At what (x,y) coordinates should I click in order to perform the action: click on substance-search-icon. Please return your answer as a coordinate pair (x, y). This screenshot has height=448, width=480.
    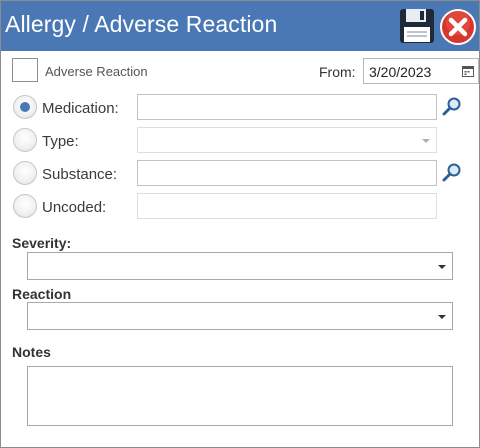
    Looking at the image, I should click on (452, 172).